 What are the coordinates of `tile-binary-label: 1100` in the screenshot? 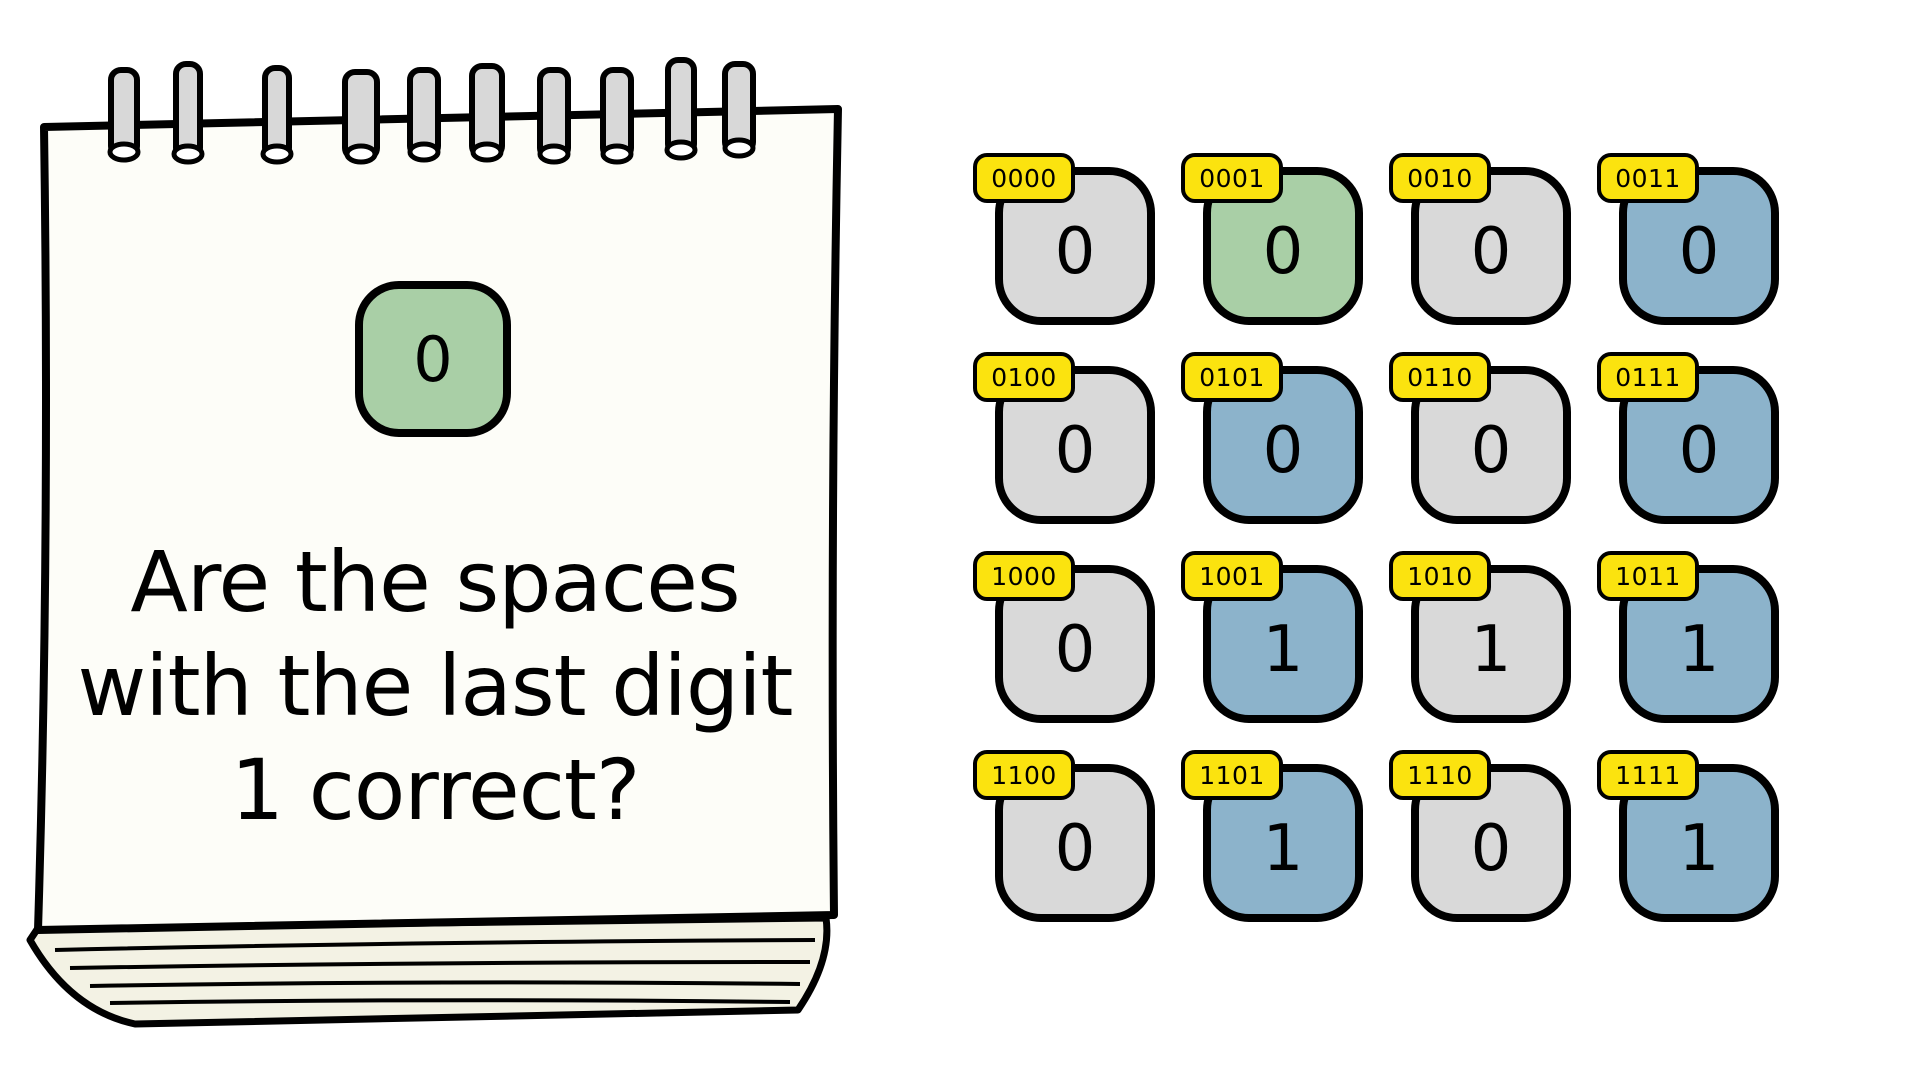 It's located at (1024, 775).